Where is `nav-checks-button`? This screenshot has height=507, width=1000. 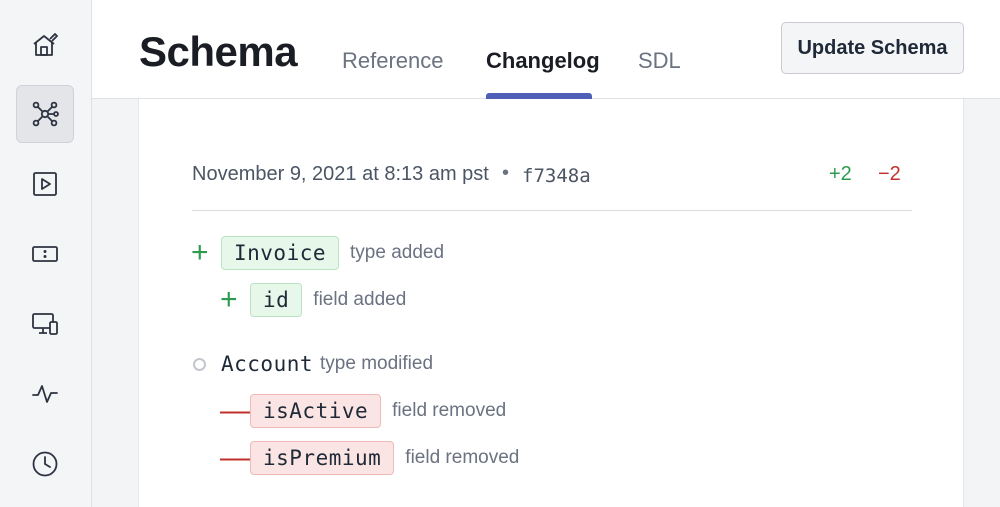 nav-checks-button is located at coordinates (45, 254).